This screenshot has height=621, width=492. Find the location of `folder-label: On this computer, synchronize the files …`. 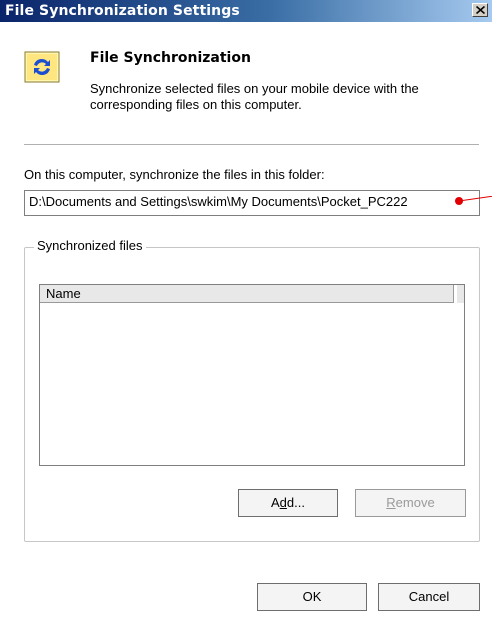

folder-label: On this computer, synchronize the files … is located at coordinates (174, 174).